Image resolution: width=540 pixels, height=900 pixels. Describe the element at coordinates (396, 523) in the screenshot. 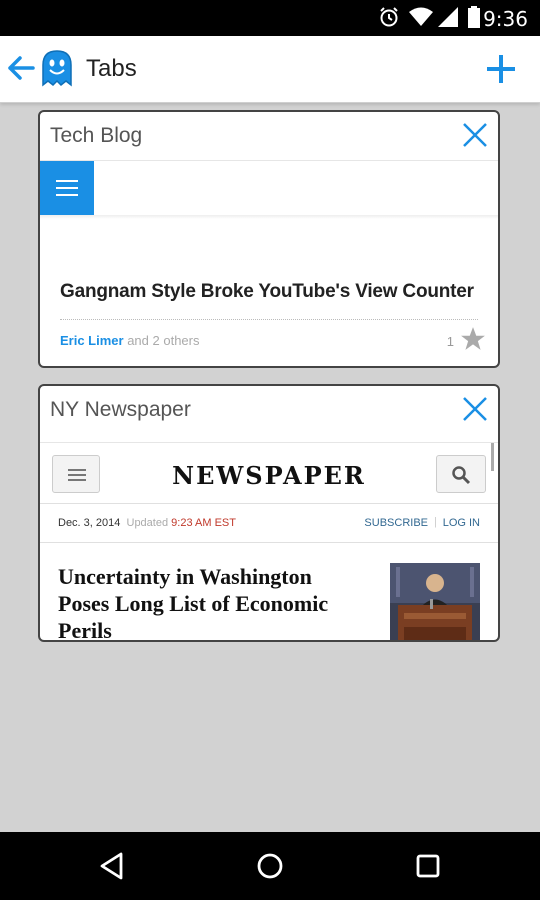

I see `subscribe-link: SUBSCRIBE` at that location.